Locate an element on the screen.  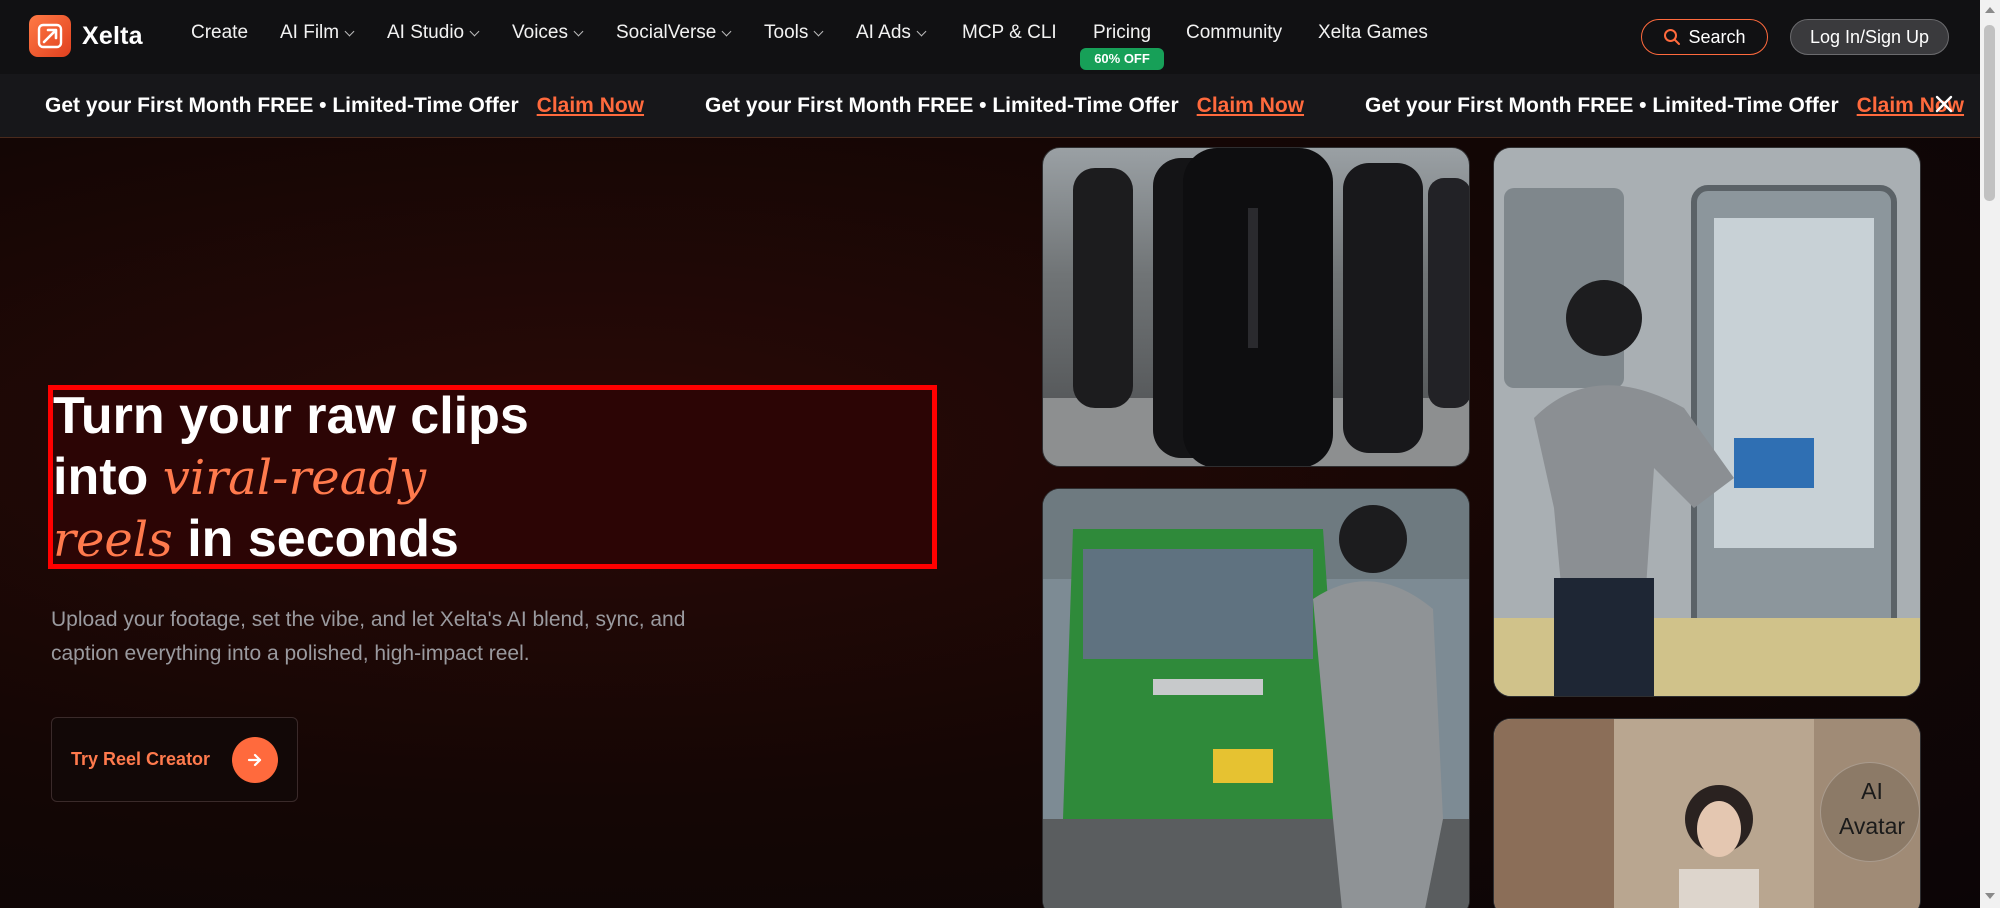
nav-voices: Voices is located at coordinates (548, 33).